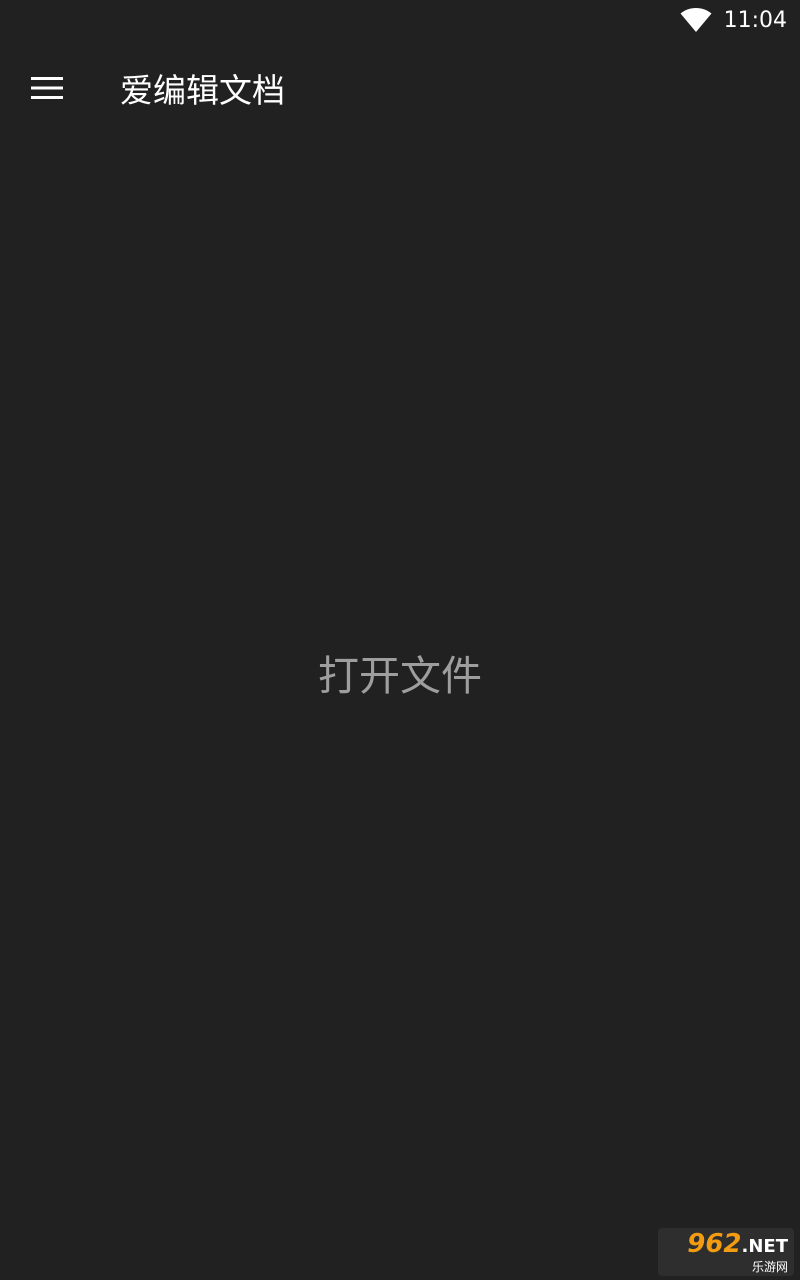  I want to click on status-bar: 11:04, so click(400, 20).